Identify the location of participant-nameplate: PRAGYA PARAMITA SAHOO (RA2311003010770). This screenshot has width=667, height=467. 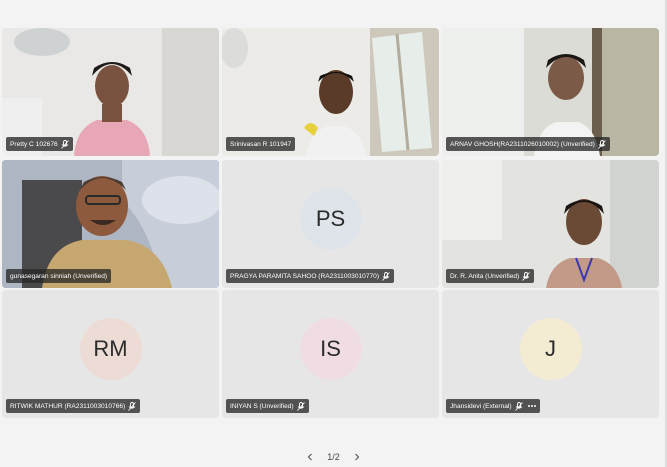
(310, 276).